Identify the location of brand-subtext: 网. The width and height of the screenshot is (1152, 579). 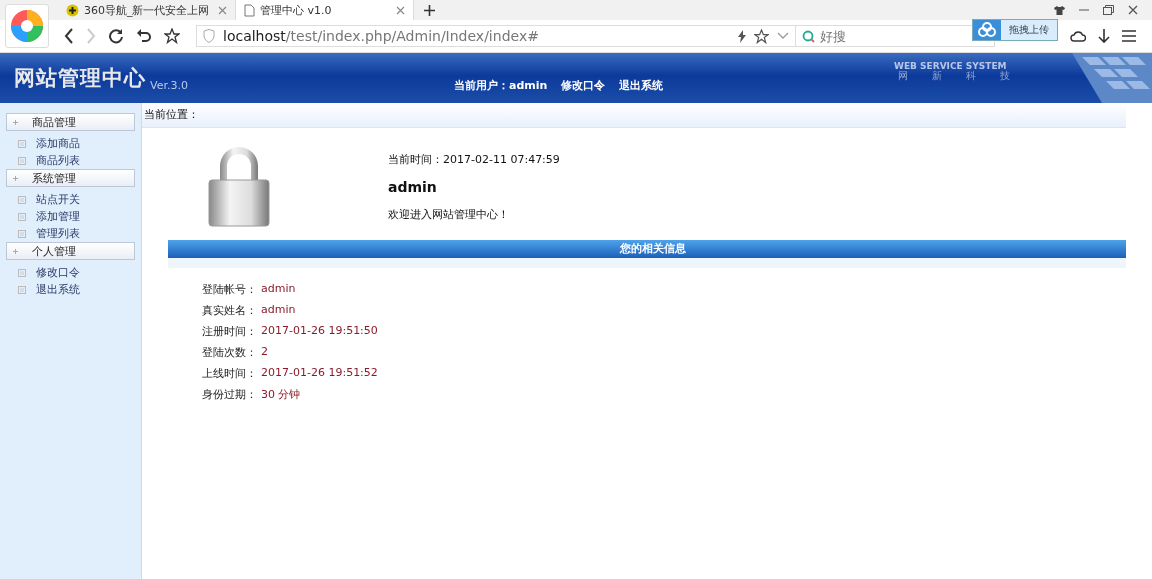
(903, 76).